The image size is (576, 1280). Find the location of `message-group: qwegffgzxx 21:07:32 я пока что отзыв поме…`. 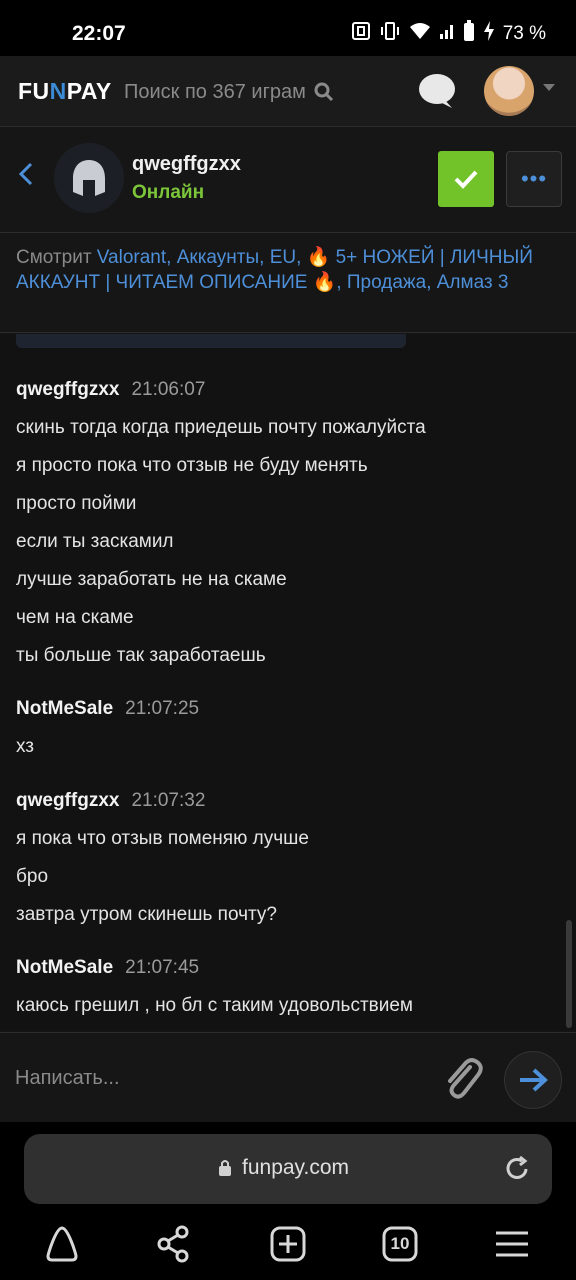

message-group: qwegffgzxx 21:07:32 я пока что отзыв поме… is located at coordinates (286, 858).